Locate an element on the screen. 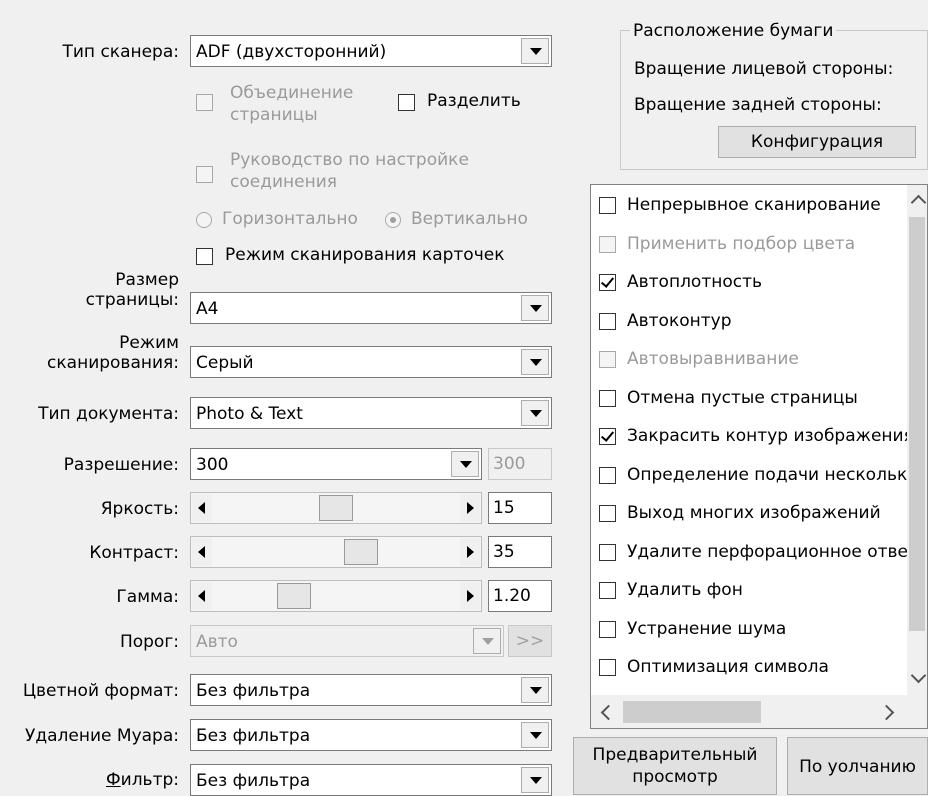 The image size is (928, 796). horizontal-scroll-thumb is located at coordinates (692, 712).